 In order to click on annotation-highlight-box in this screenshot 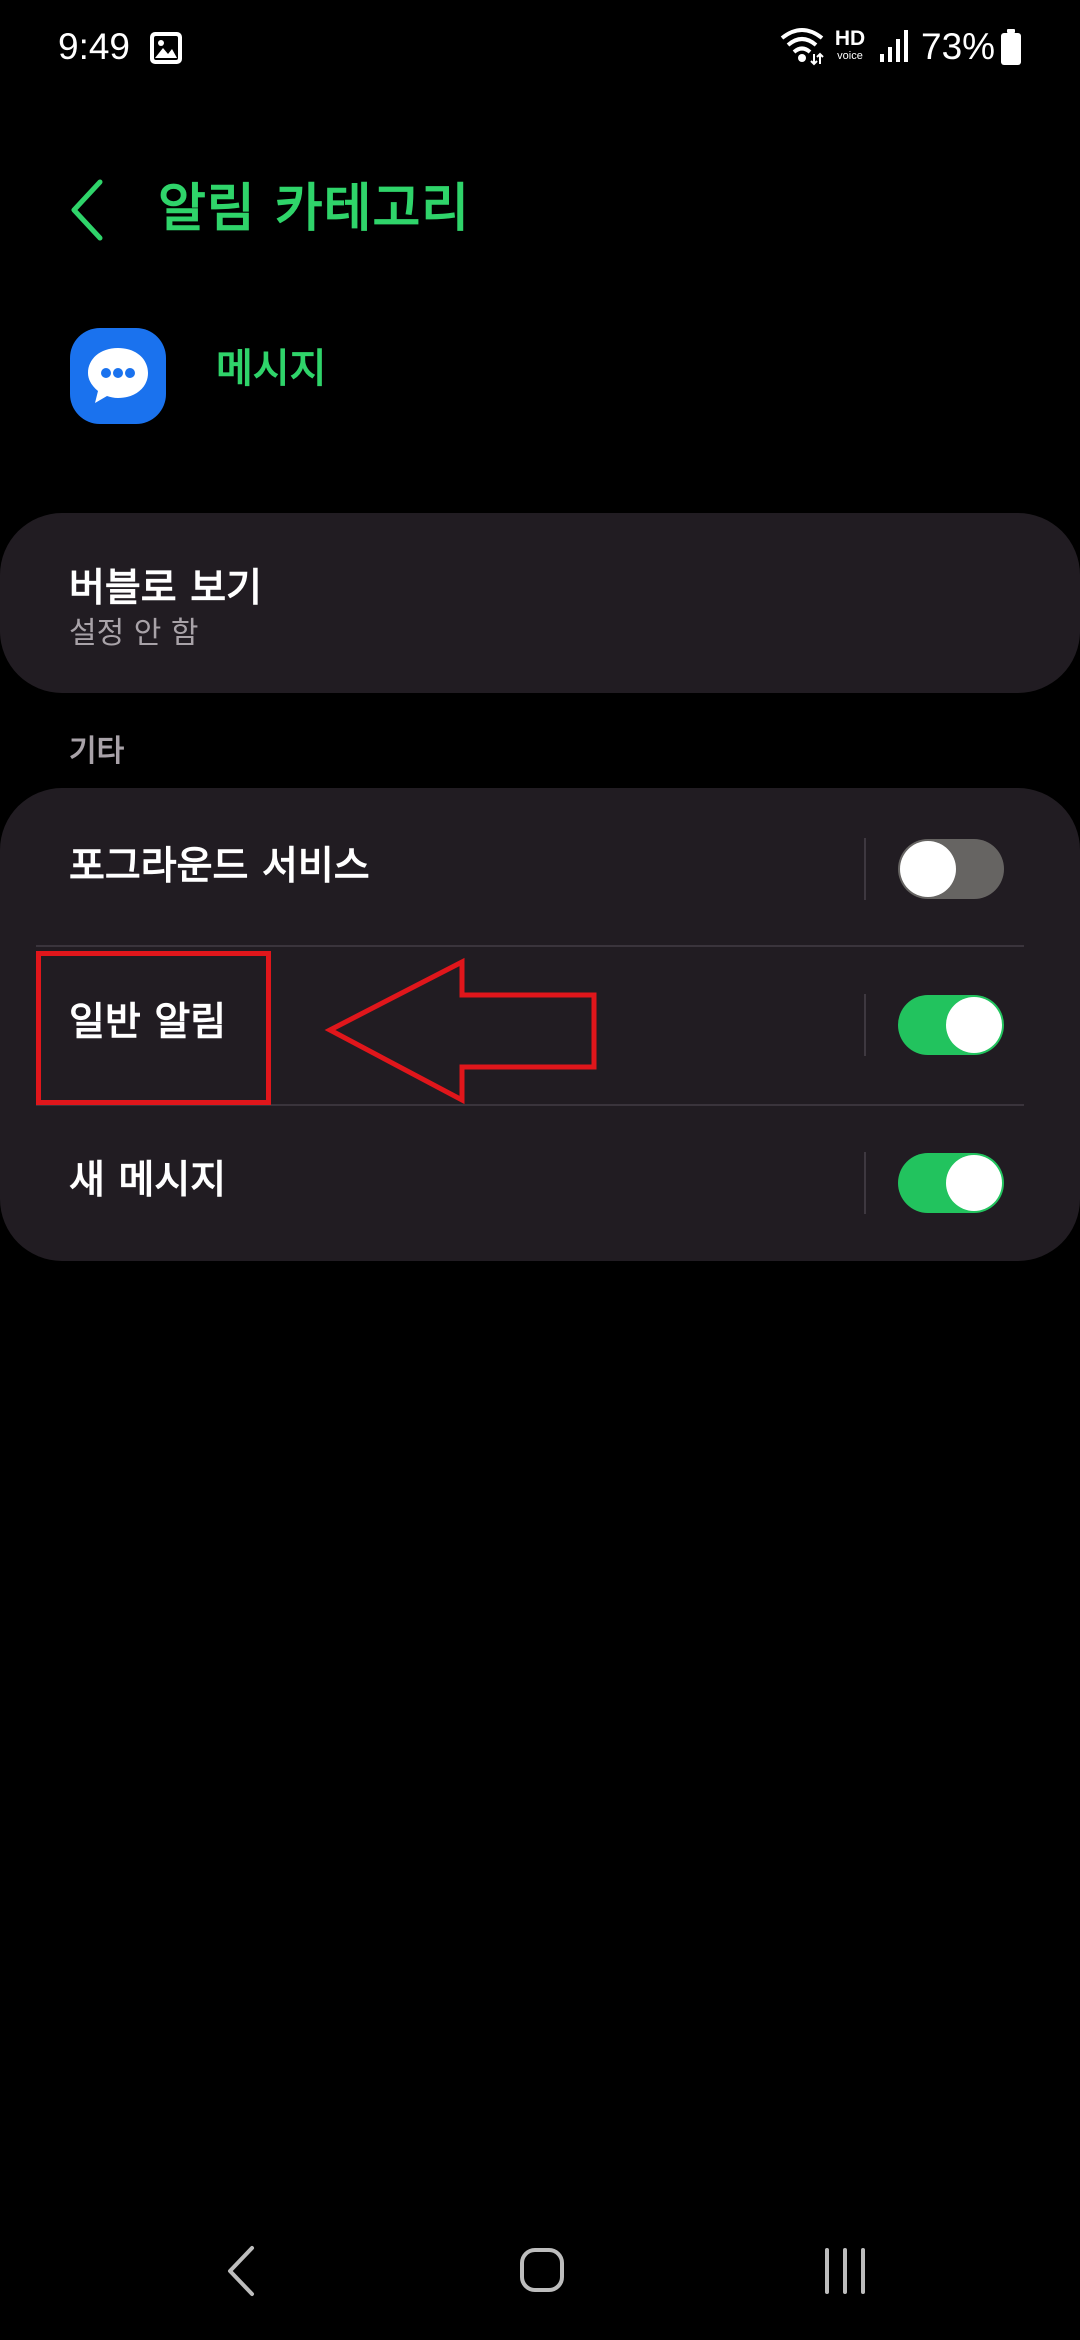, I will do `click(153, 1028)`.